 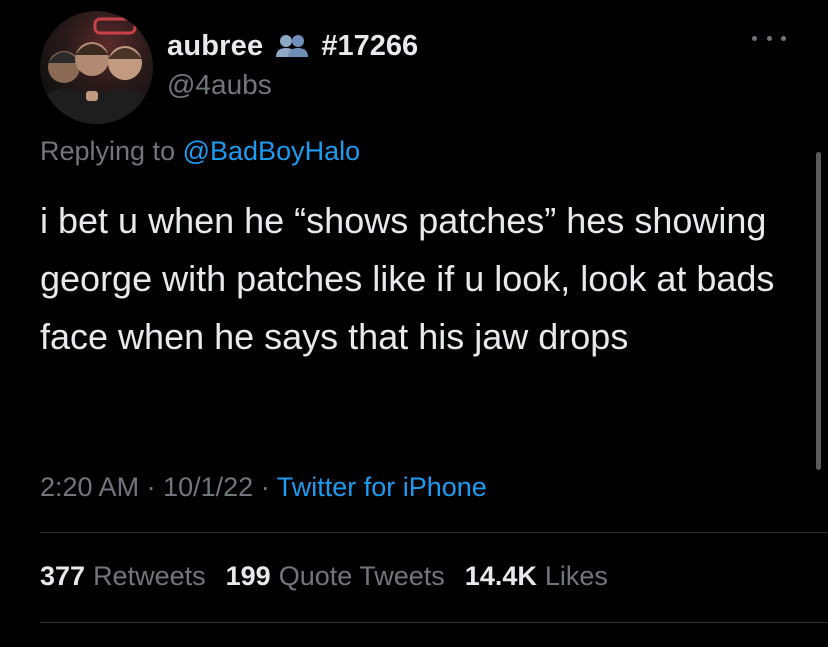 What do you see at coordinates (370, 45) in the screenshot?
I see `author-tag: #17266` at bounding box center [370, 45].